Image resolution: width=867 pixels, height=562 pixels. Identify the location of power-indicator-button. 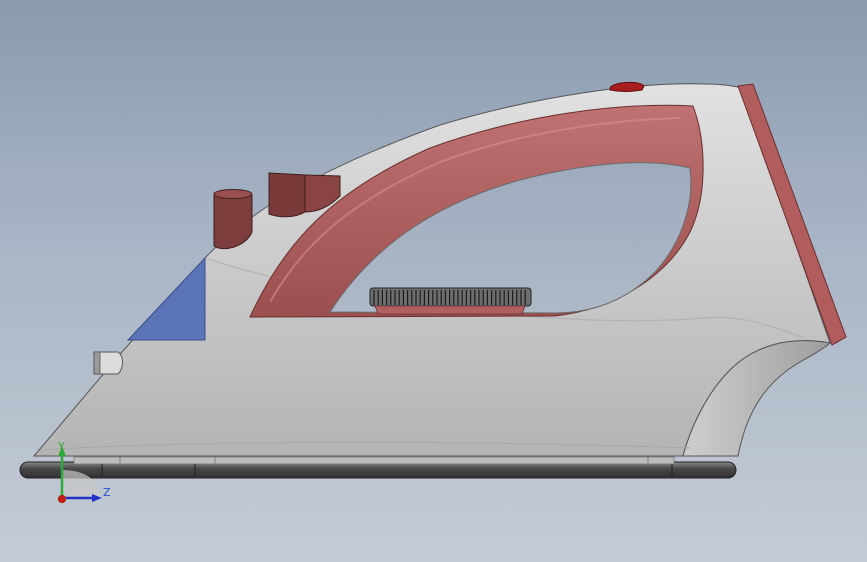
(627, 86).